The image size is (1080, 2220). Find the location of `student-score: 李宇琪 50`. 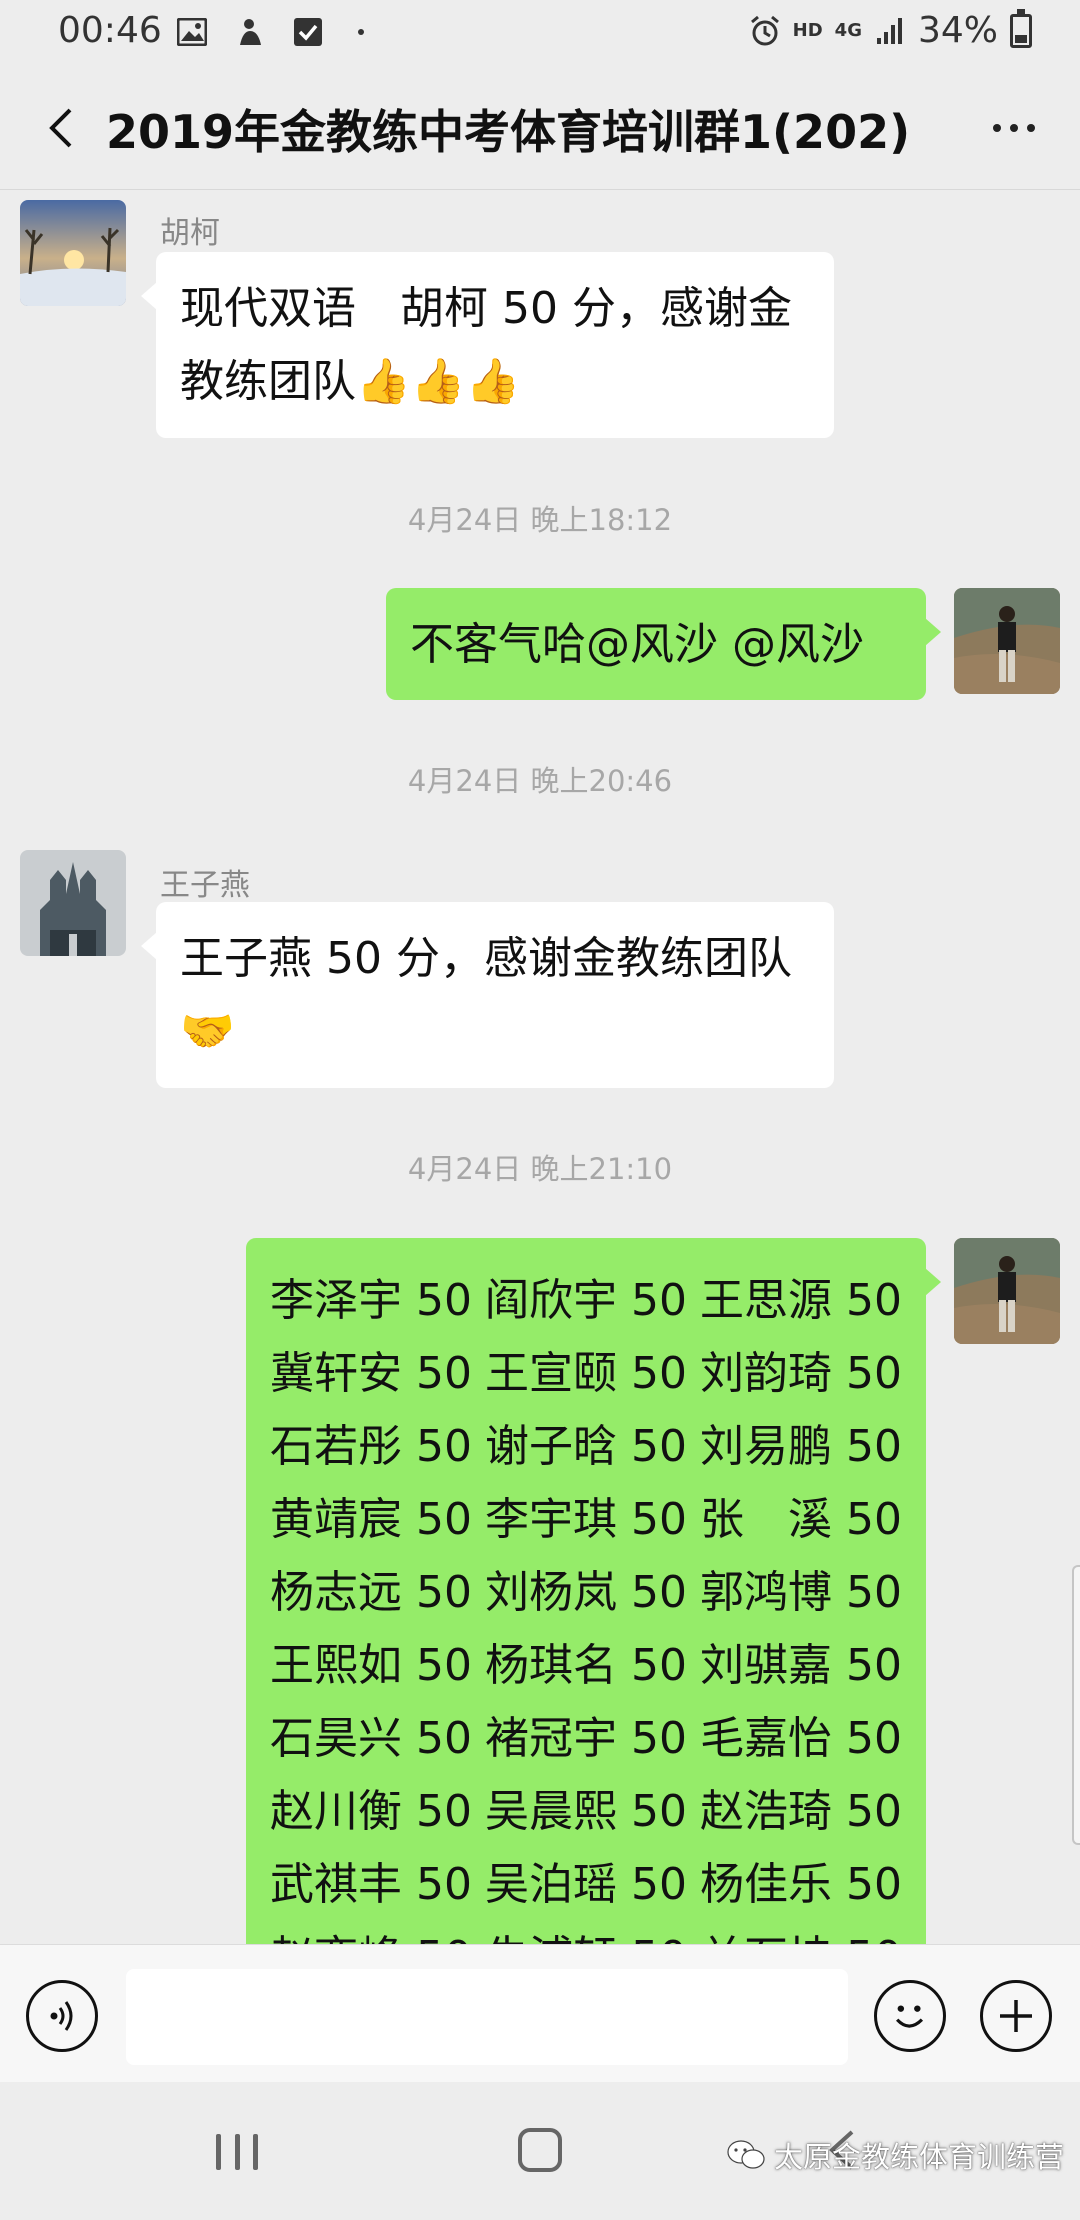

student-score: 李宇琪 50 is located at coordinates (586, 1519).